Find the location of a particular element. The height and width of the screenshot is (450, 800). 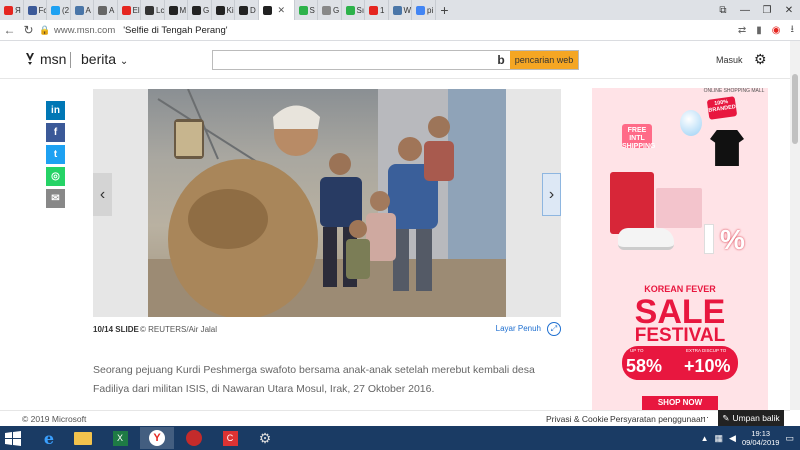

browser-tab: Sı is located at coordinates (353, 10).